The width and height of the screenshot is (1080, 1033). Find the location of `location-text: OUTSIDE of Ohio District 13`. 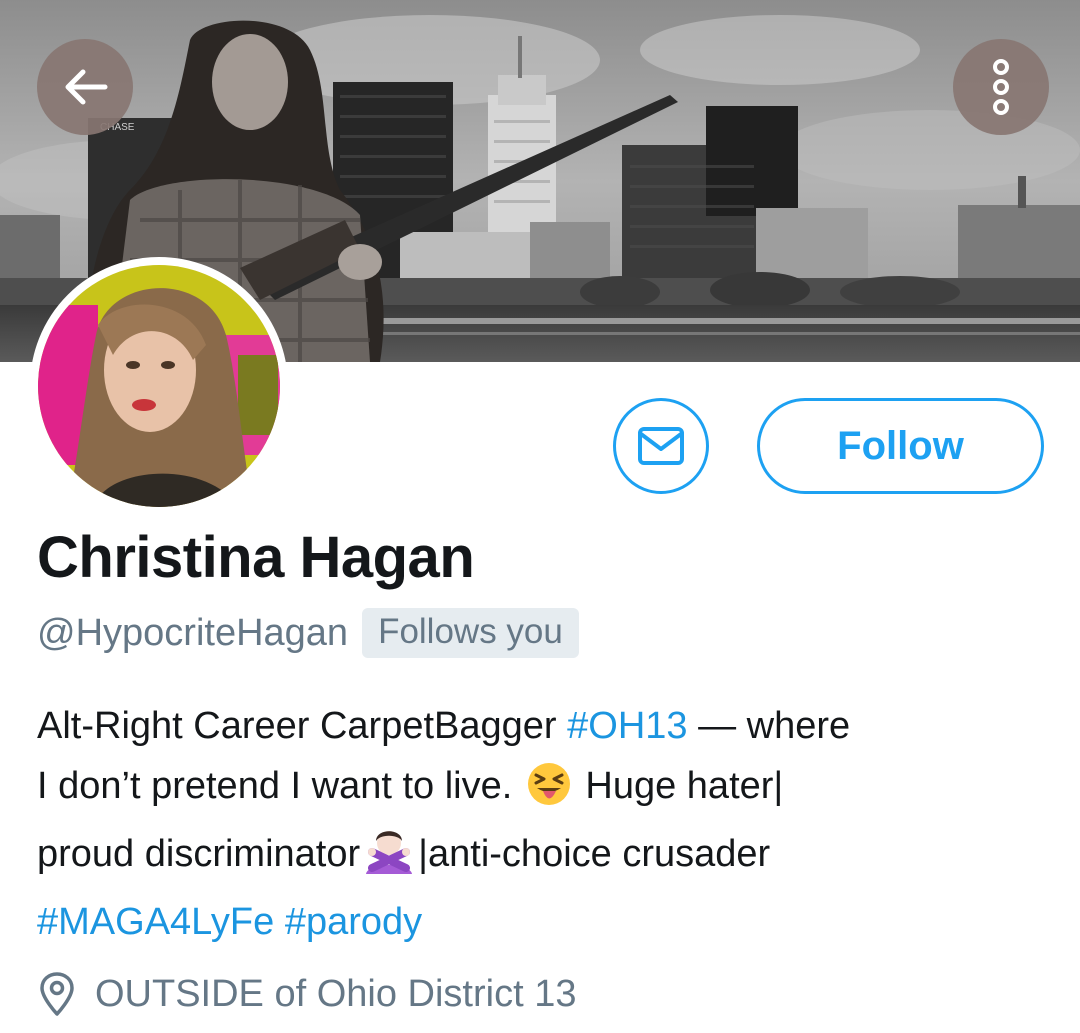

location-text: OUTSIDE of Ohio District 13 is located at coordinates (336, 993).